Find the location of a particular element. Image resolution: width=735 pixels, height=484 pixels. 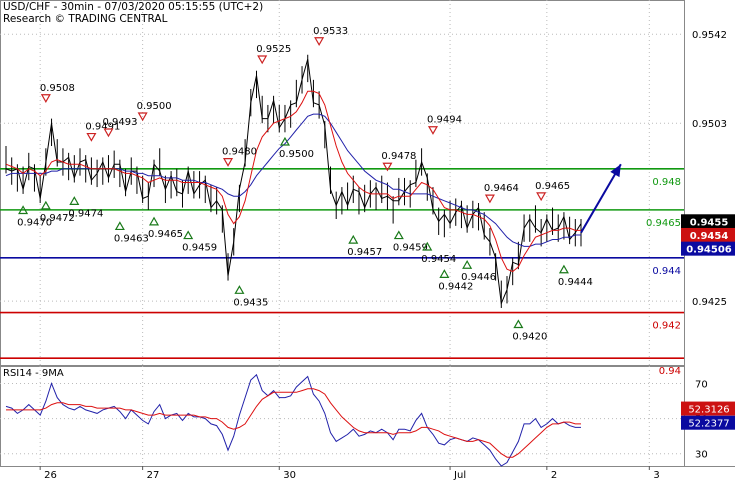

annotation-label: 0.9444 is located at coordinates (575, 282).